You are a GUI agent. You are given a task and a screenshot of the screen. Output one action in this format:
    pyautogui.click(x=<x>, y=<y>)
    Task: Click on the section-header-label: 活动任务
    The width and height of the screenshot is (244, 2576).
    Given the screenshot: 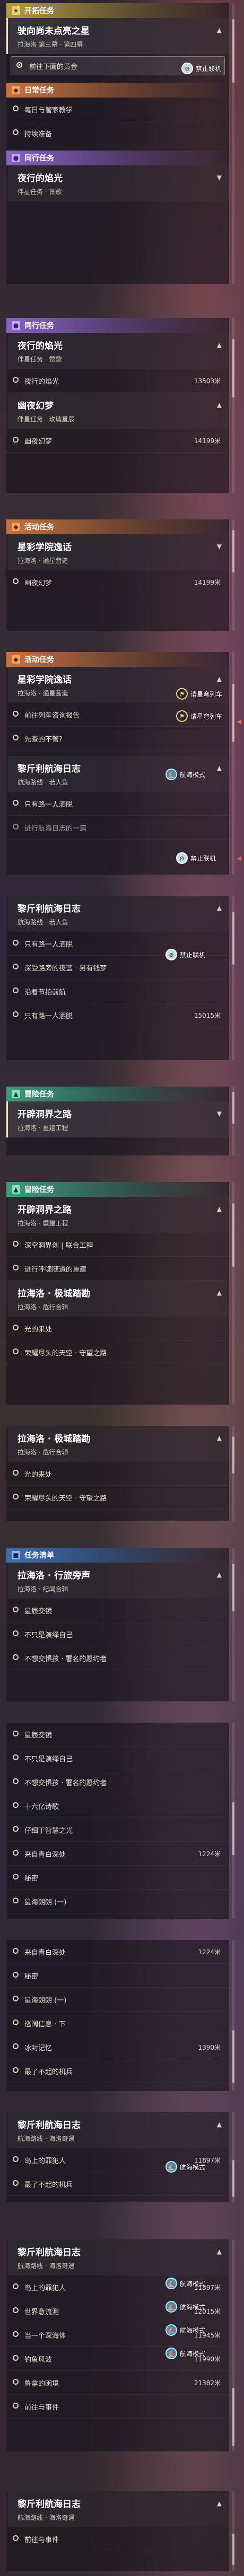 What is the action you would take?
    pyautogui.click(x=39, y=660)
    